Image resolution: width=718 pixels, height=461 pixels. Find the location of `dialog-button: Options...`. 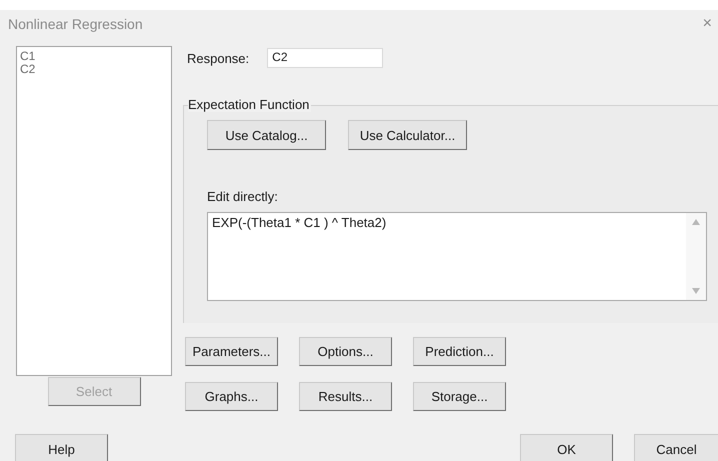

dialog-button: Options... is located at coordinates (345, 351).